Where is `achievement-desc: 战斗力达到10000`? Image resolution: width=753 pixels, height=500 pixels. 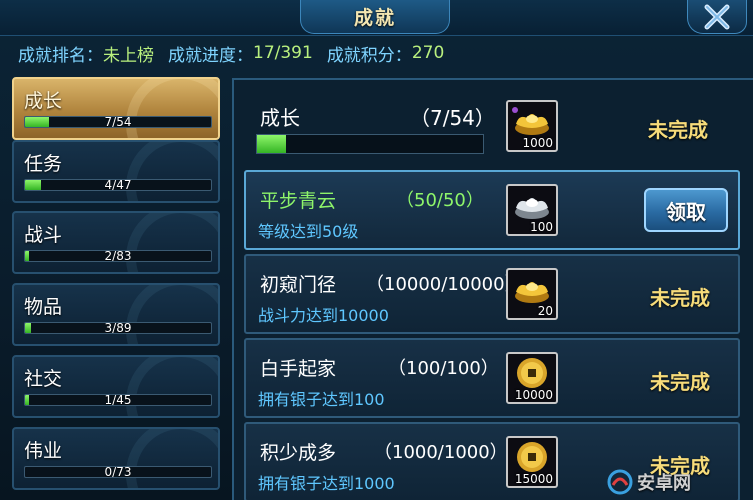 achievement-desc: 战斗力达到10000 is located at coordinates (323, 315).